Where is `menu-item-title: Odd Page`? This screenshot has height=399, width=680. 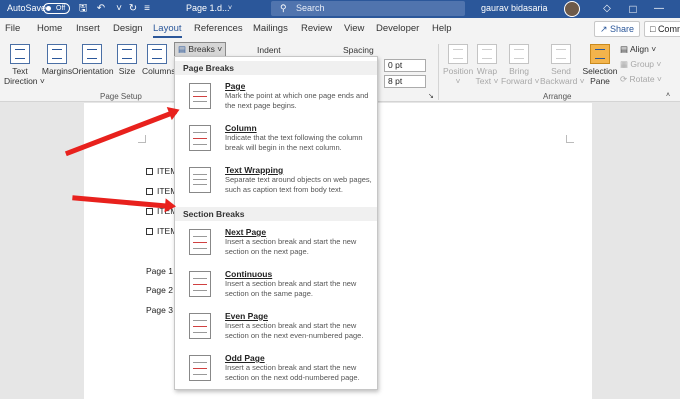 menu-item-title: Odd Page is located at coordinates (245, 358).